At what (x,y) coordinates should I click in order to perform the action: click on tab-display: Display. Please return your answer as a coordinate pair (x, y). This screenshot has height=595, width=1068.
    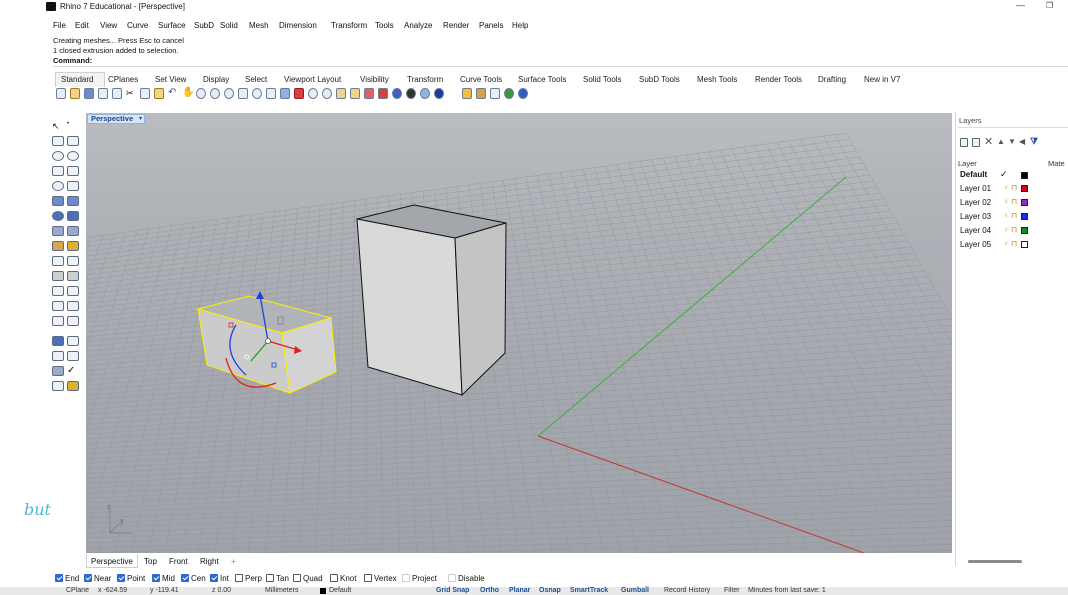
    Looking at the image, I should click on (216, 79).